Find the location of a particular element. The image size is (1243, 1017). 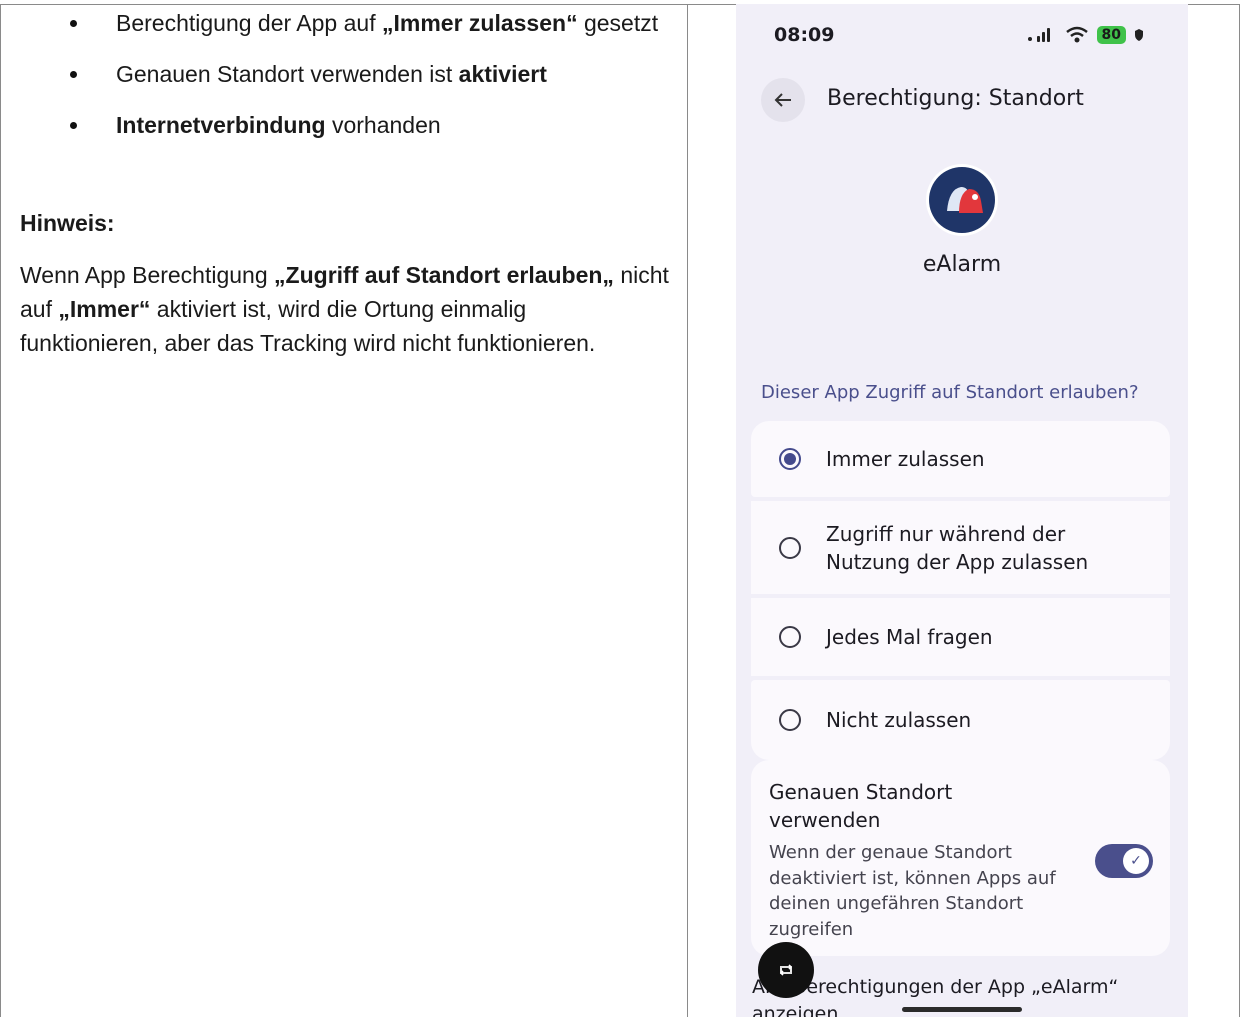

bullet-item-2: Internetverbindung vorhanden is located at coordinates (345, 125).